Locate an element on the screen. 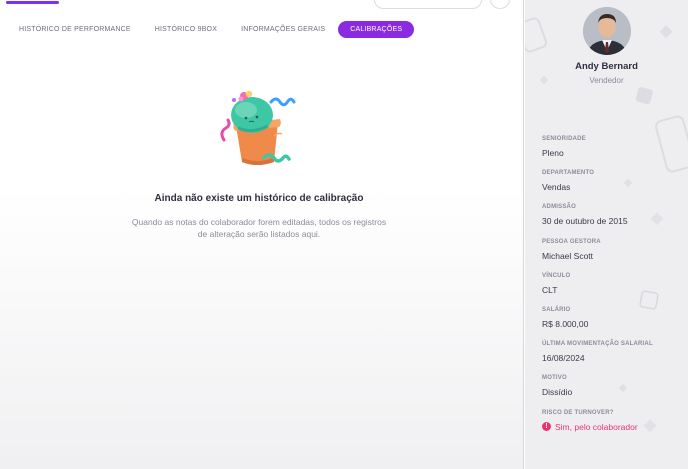 This screenshot has height=469, width=688. field-department: DEPARTAMENTO Vendas is located at coordinates (612, 187).